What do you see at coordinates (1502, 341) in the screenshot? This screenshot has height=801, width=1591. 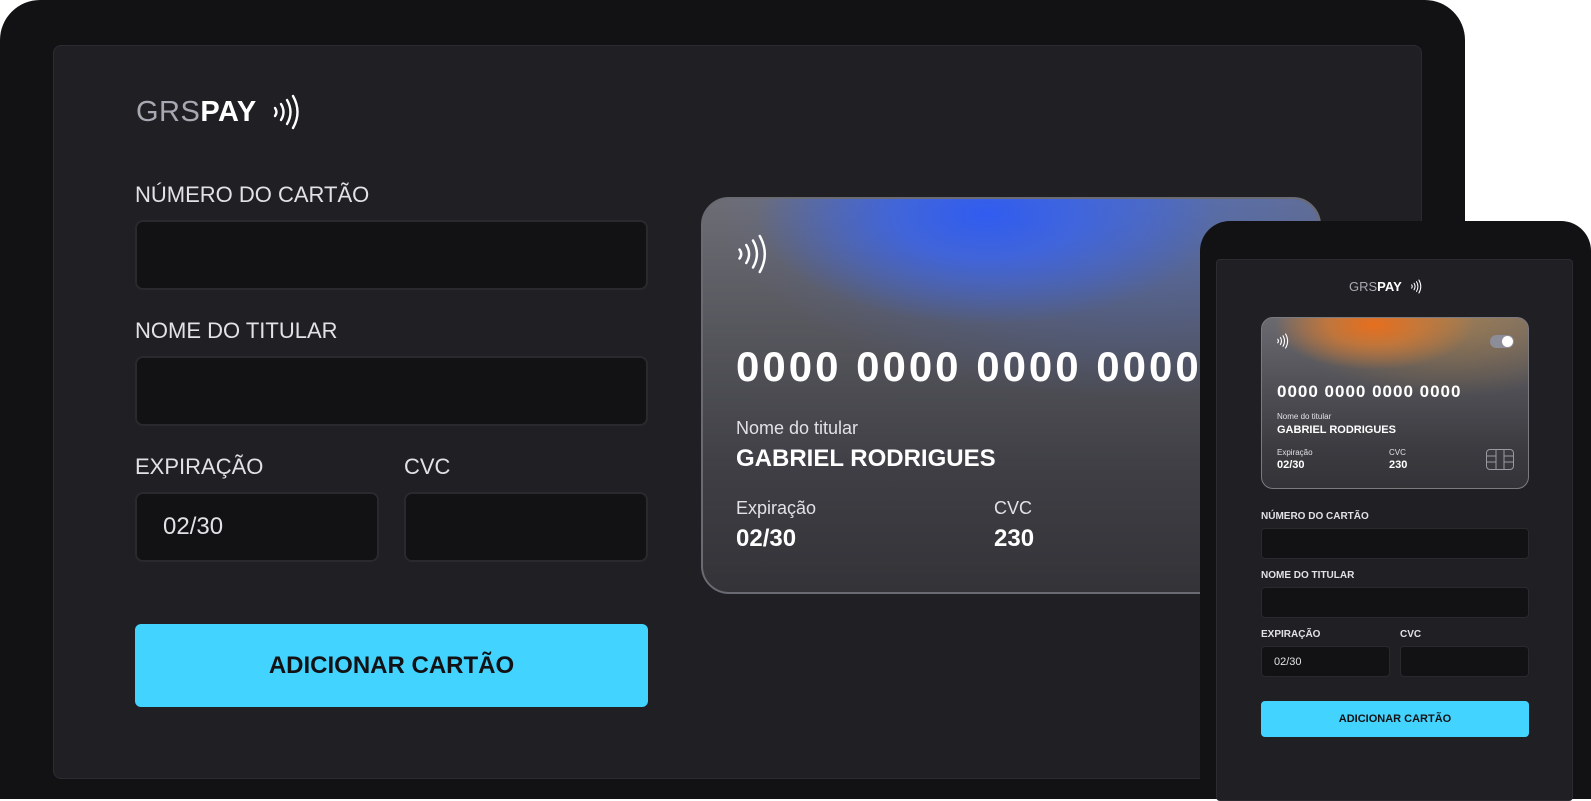 I see `card-toggle` at bounding box center [1502, 341].